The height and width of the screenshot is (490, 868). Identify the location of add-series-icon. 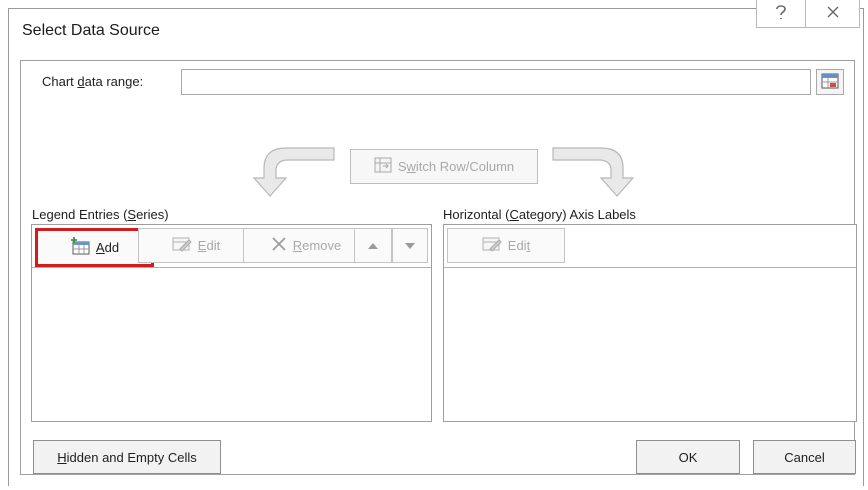
(80, 247).